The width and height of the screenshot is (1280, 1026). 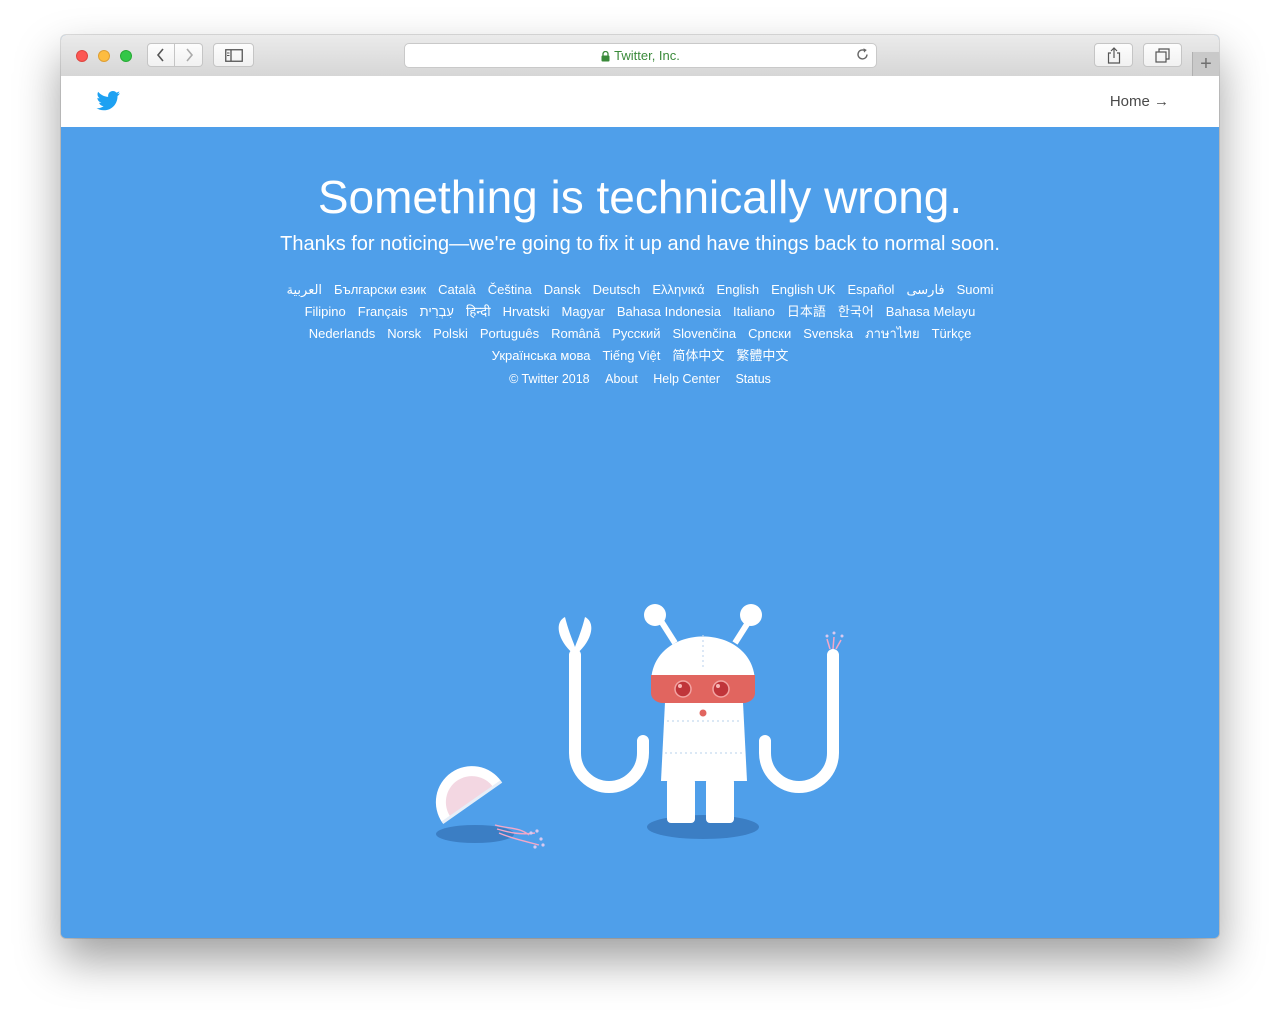 I want to click on robot-left-leg, so click(x=681, y=800).